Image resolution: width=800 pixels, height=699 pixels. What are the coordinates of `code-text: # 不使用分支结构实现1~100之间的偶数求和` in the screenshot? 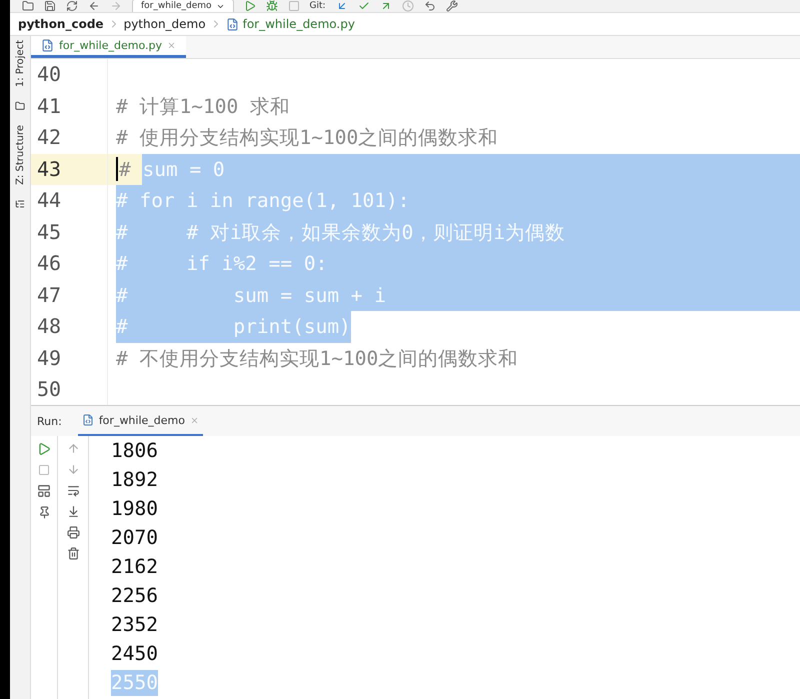 It's located at (317, 359).